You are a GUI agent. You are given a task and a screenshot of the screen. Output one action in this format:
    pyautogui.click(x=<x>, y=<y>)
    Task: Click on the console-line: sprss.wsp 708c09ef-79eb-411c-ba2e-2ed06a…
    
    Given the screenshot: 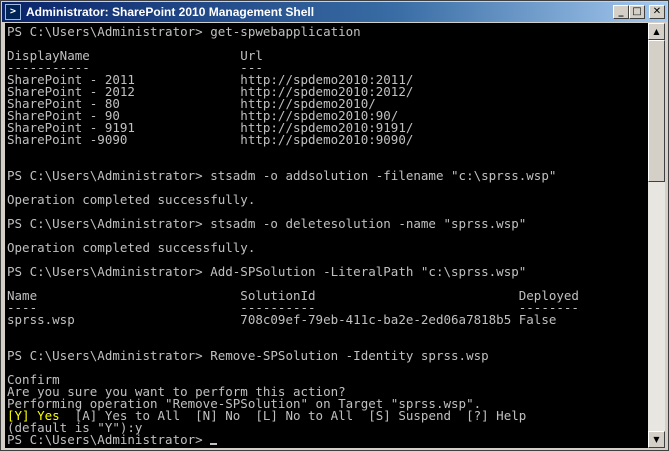 What is the action you would take?
    pyautogui.click(x=282, y=319)
    